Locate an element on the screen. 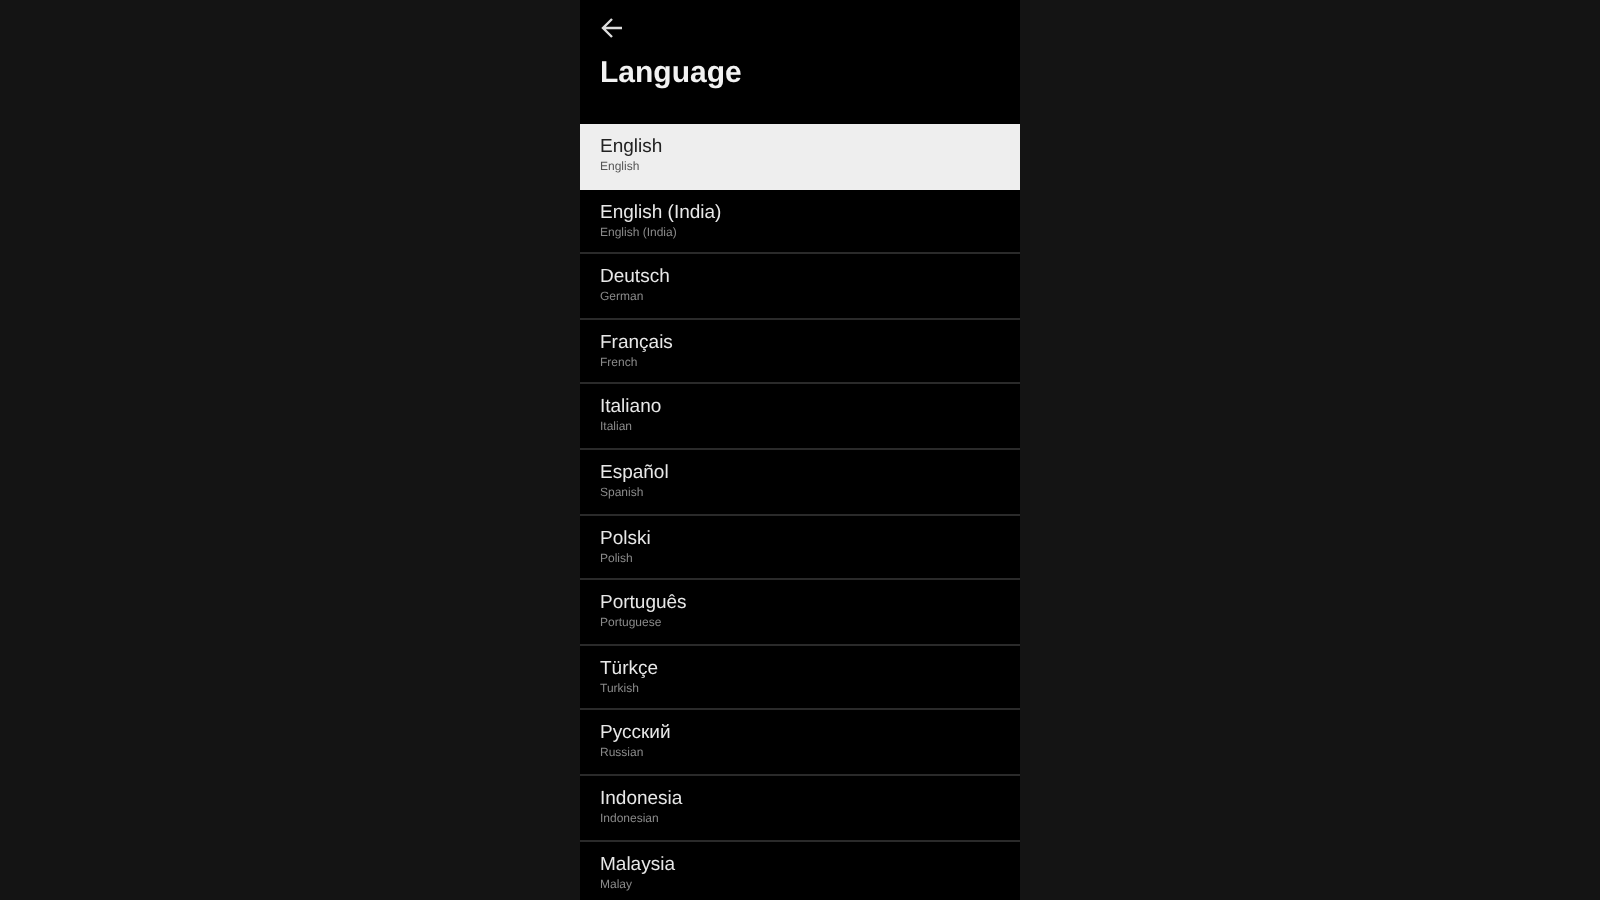 The height and width of the screenshot is (900, 1600). language-name: English is located at coordinates (631, 148).